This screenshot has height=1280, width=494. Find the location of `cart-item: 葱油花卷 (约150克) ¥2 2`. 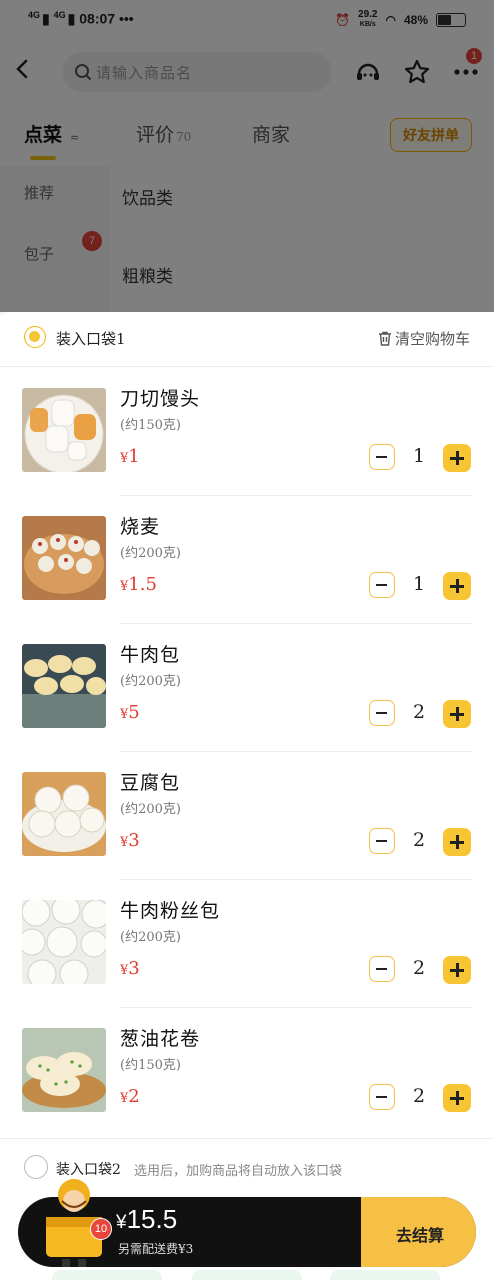

cart-item: 葱油花卷 (约150克) ¥2 2 is located at coordinates (247, 1072).